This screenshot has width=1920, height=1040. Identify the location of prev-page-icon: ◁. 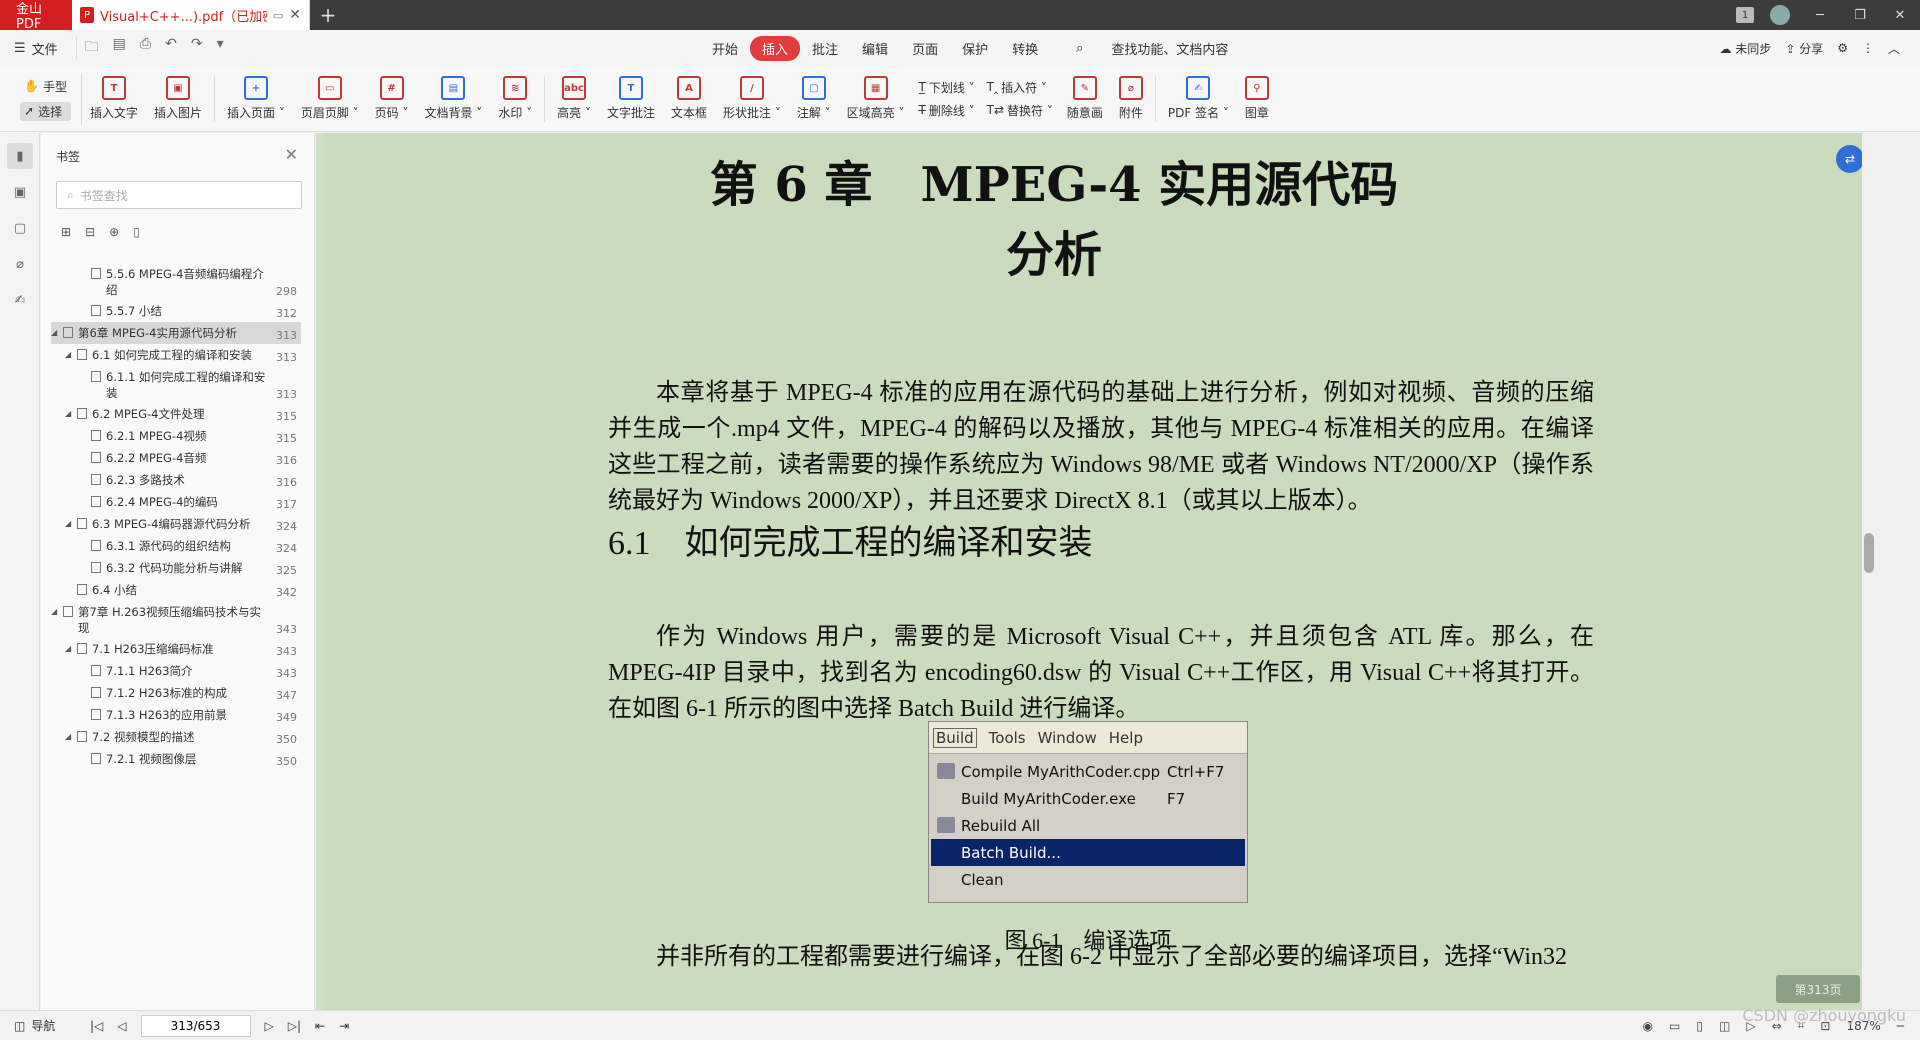
(121, 1026).